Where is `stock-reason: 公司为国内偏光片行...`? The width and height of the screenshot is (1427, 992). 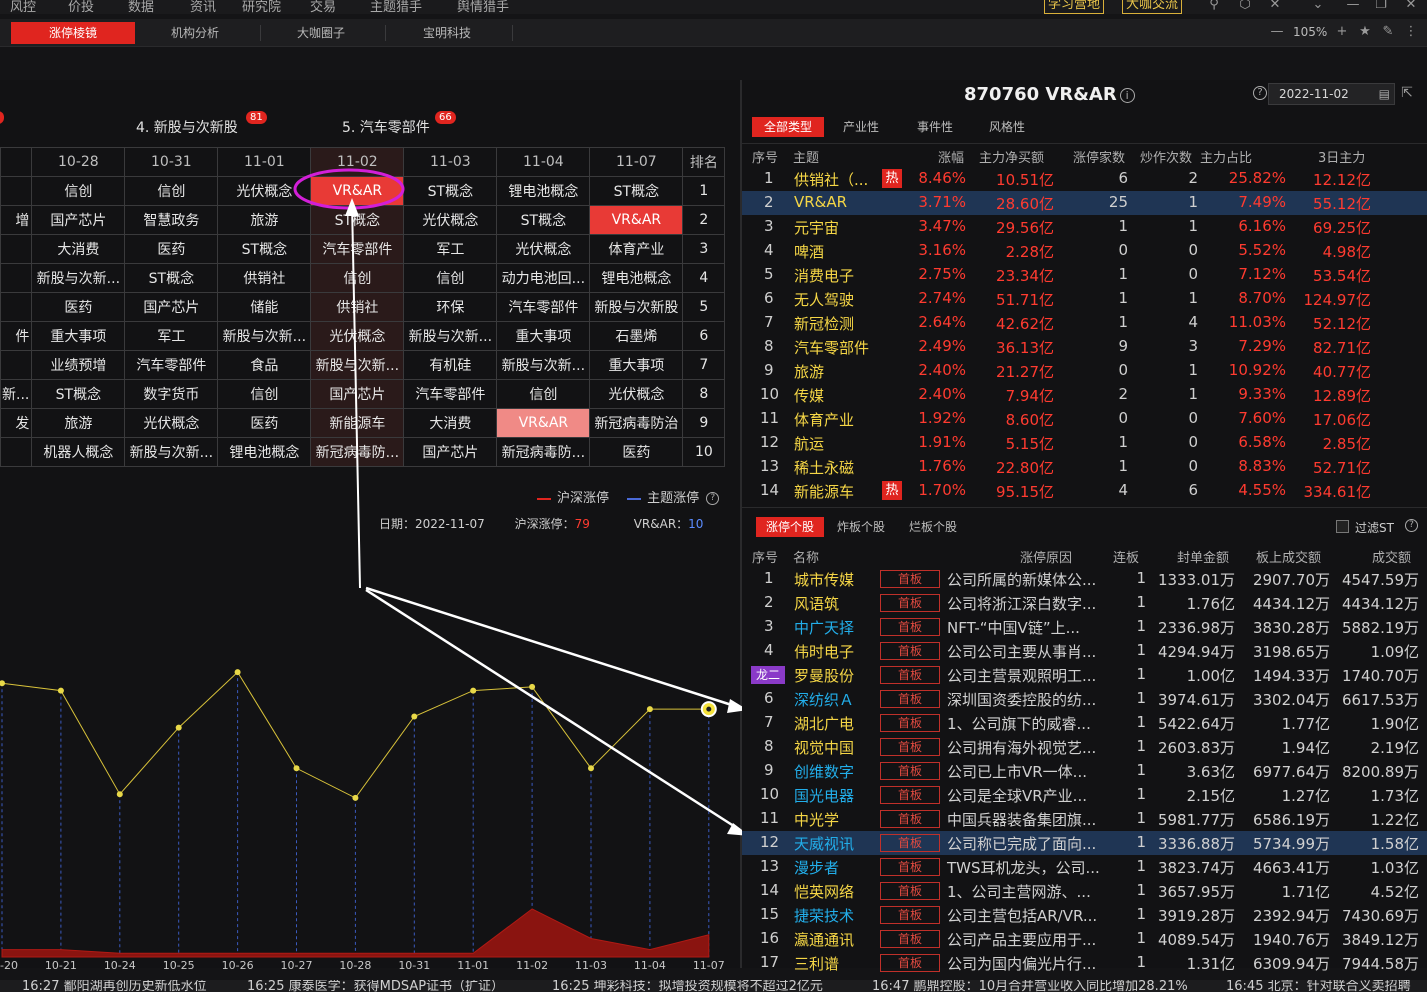 stock-reason: 公司为国内偏光片行... is located at coordinates (1021, 963).